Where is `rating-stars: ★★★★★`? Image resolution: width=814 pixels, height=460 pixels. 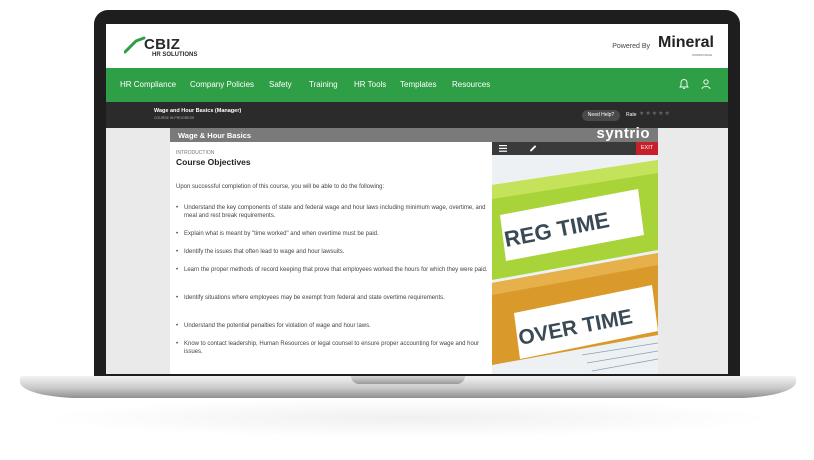
rating-stars: ★★★★★ is located at coordinates (655, 113).